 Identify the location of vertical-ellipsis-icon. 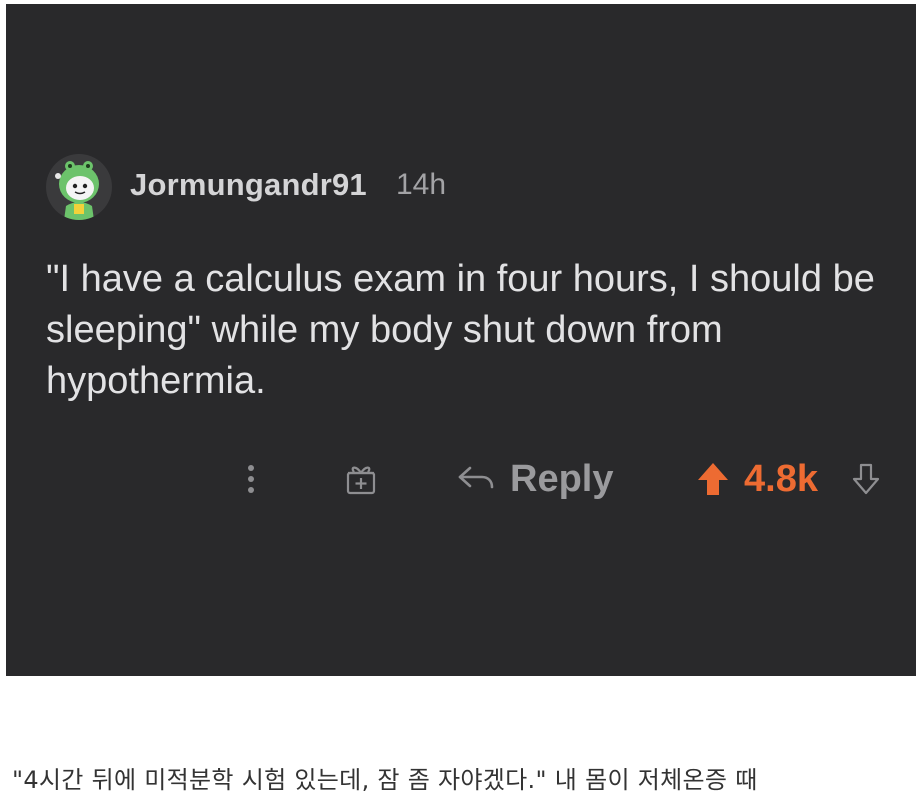
(251, 479).